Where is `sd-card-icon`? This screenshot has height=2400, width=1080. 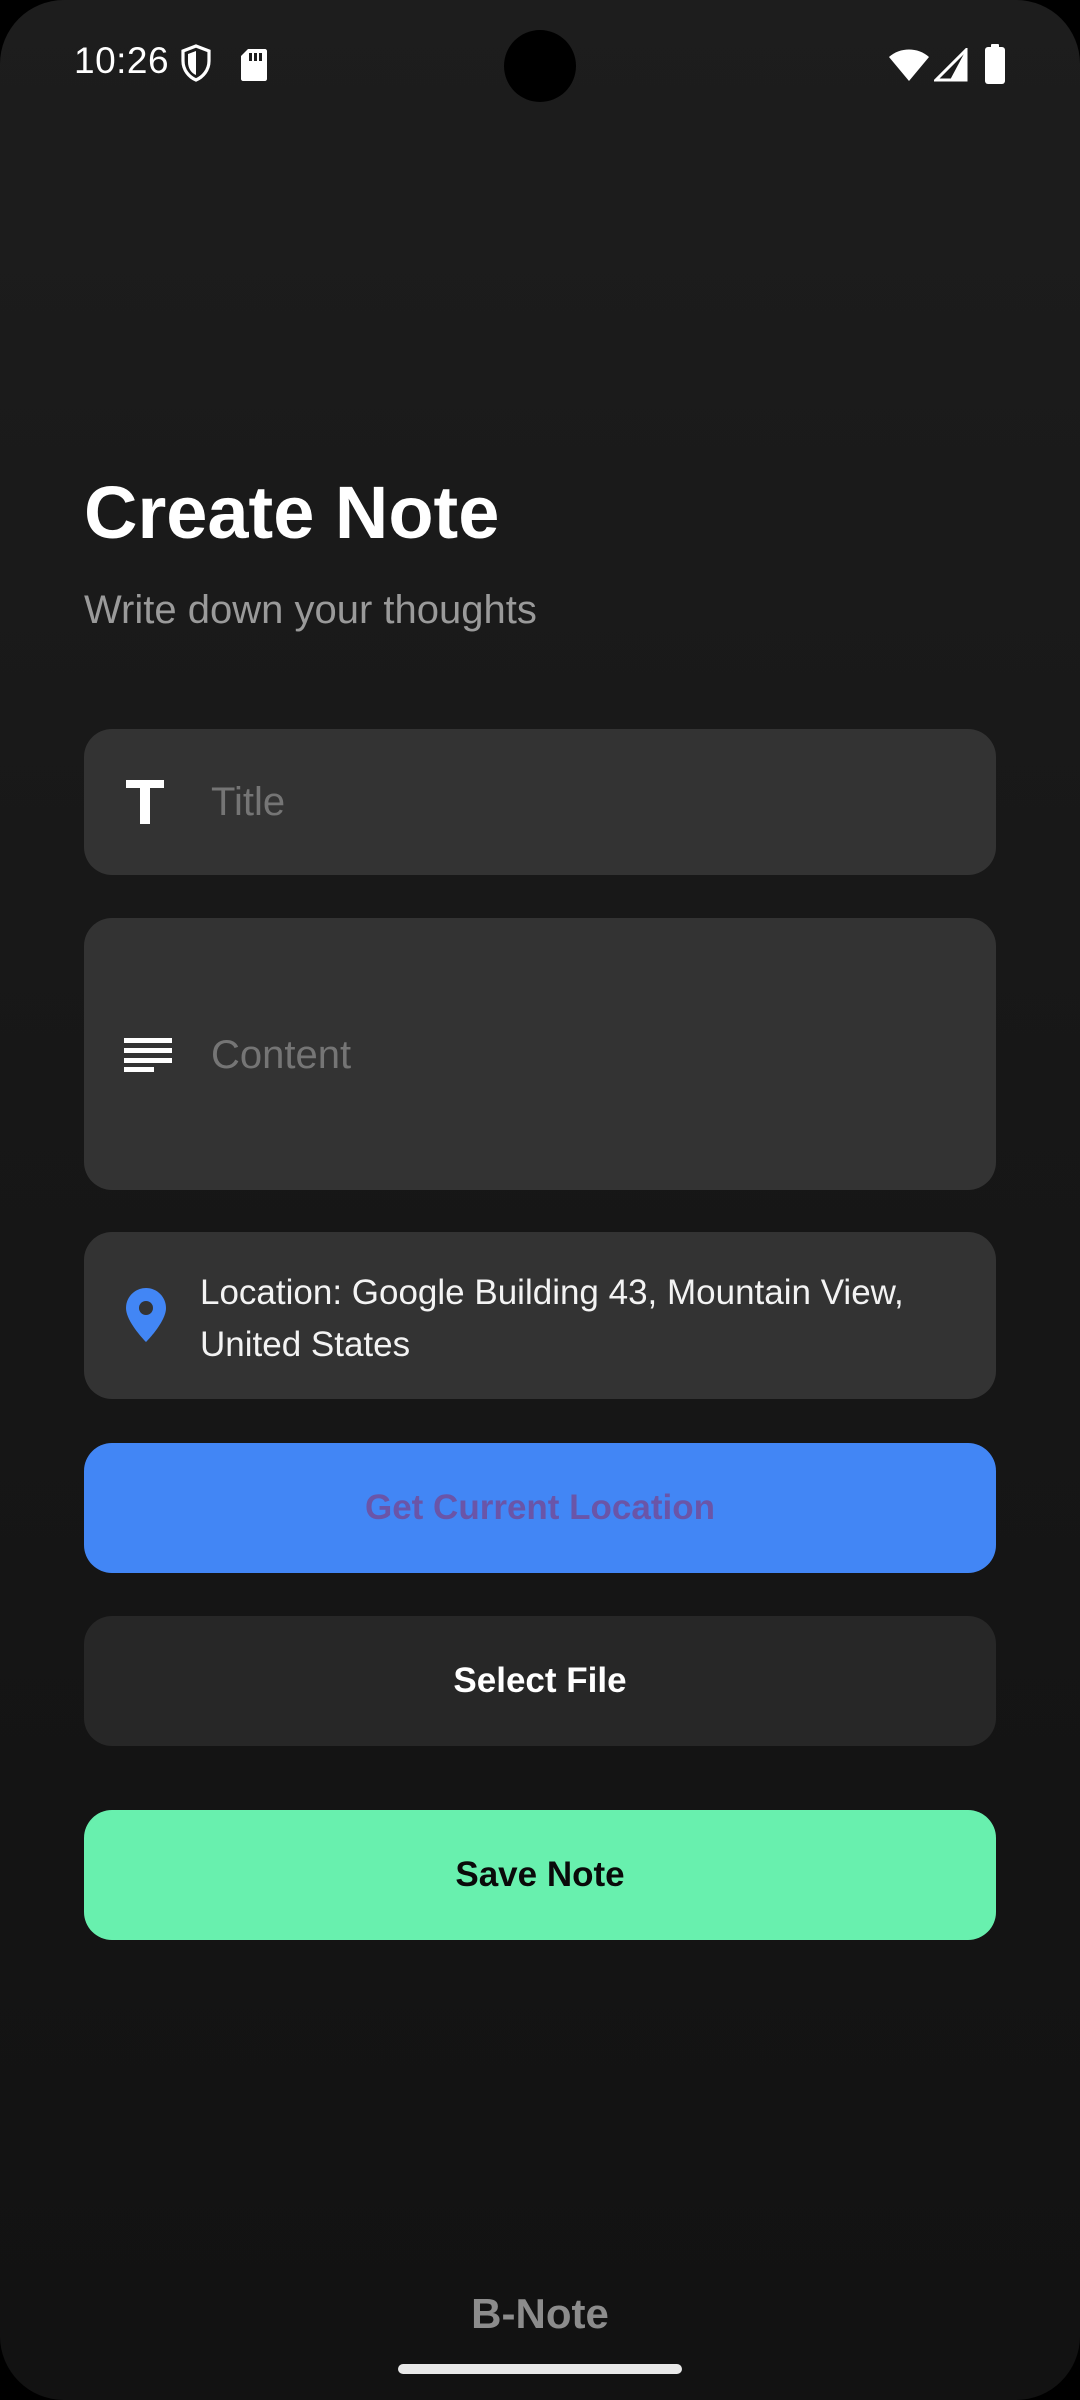
sd-card-icon is located at coordinates (254, 67).